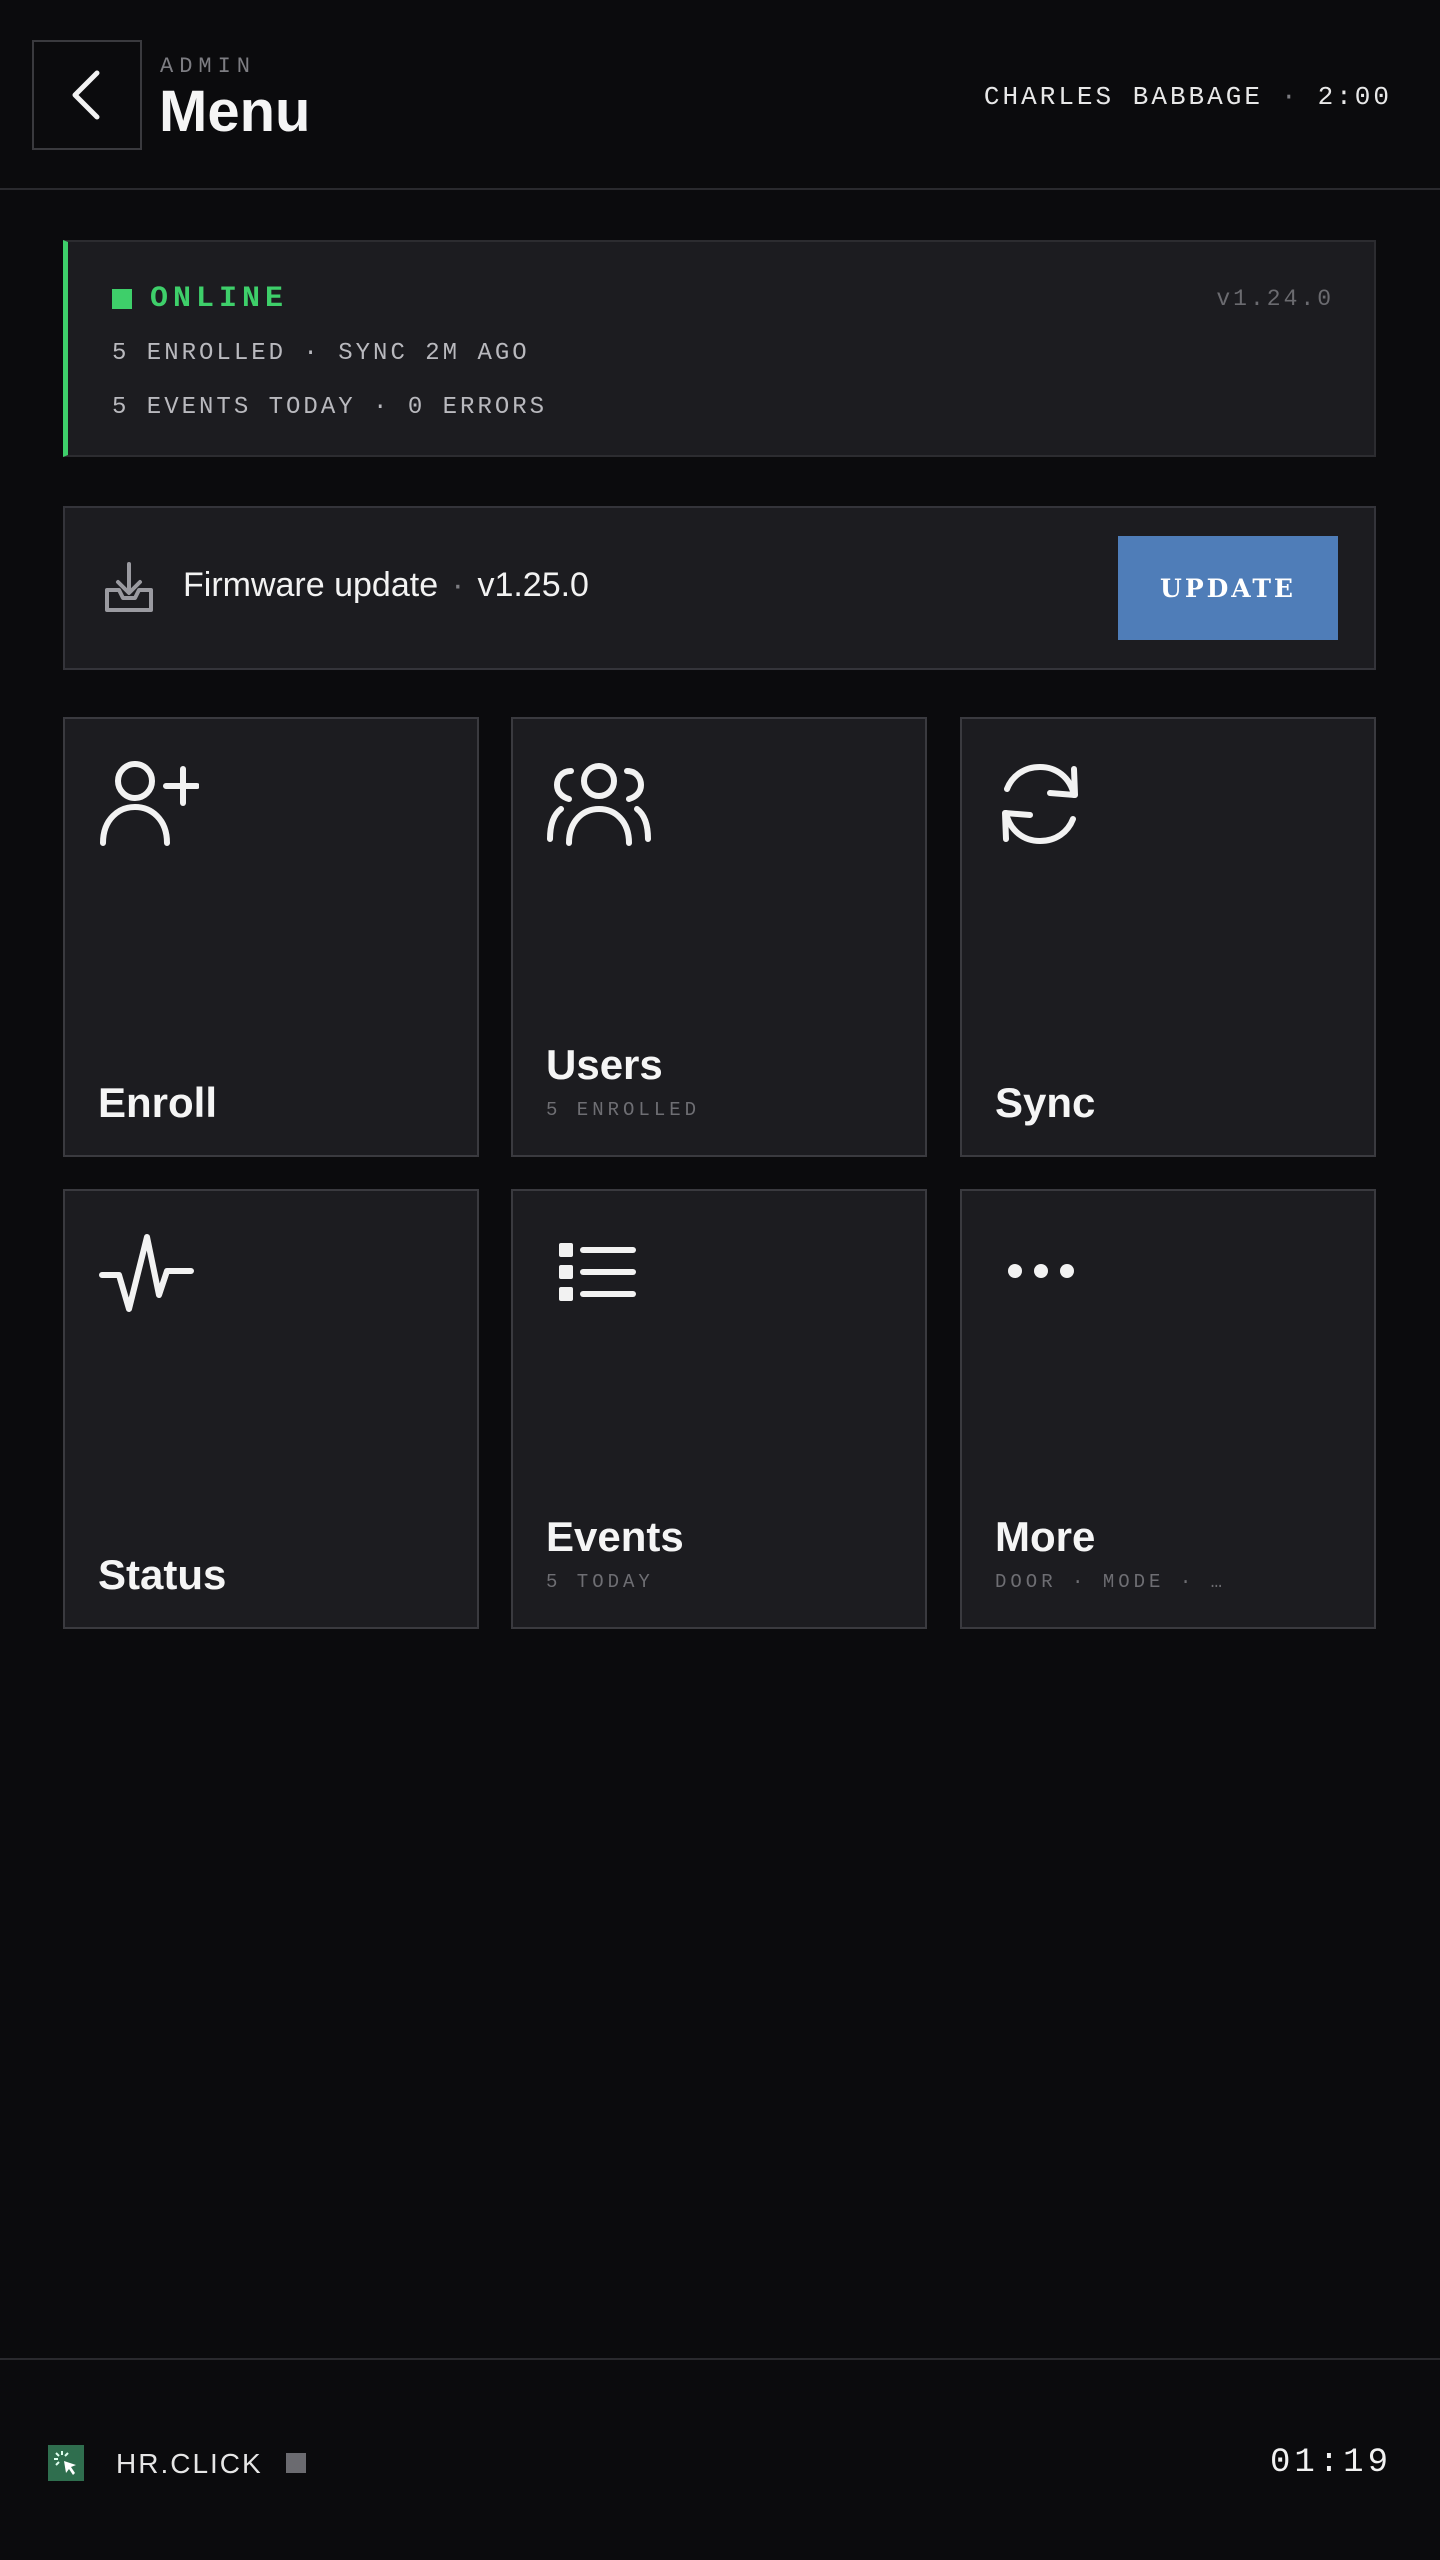 The image size is (1440, 2560). What do you see at coordinates (271, 937) in the screenshot?
I see `tile-enroll: Enroll` at bounding box center [271, 937].